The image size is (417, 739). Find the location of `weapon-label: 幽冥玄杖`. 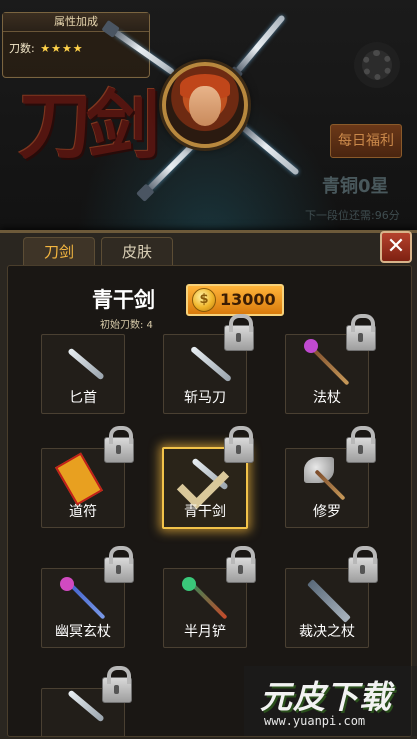

weapon-label: 幽冥玄杖 is located at coordinates (83, 632).